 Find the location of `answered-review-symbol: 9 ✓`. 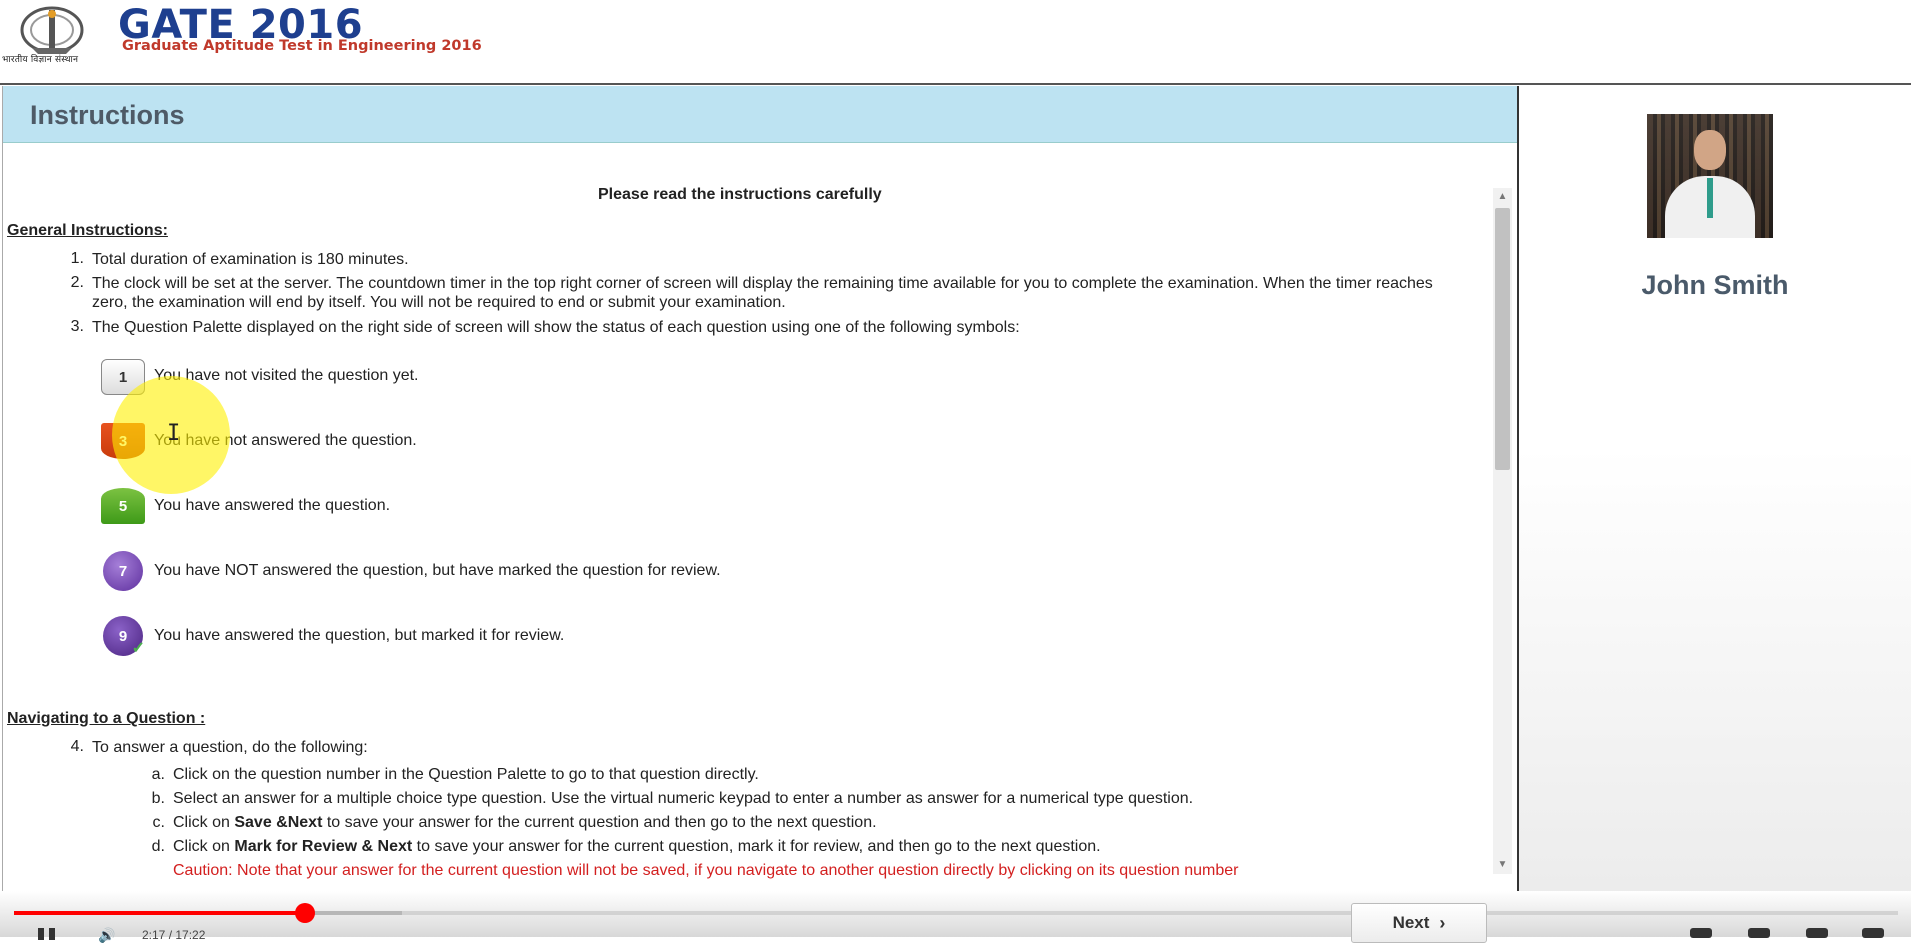

answered-review-symbol: 9 ✓ is located at coordinates (124, 636).